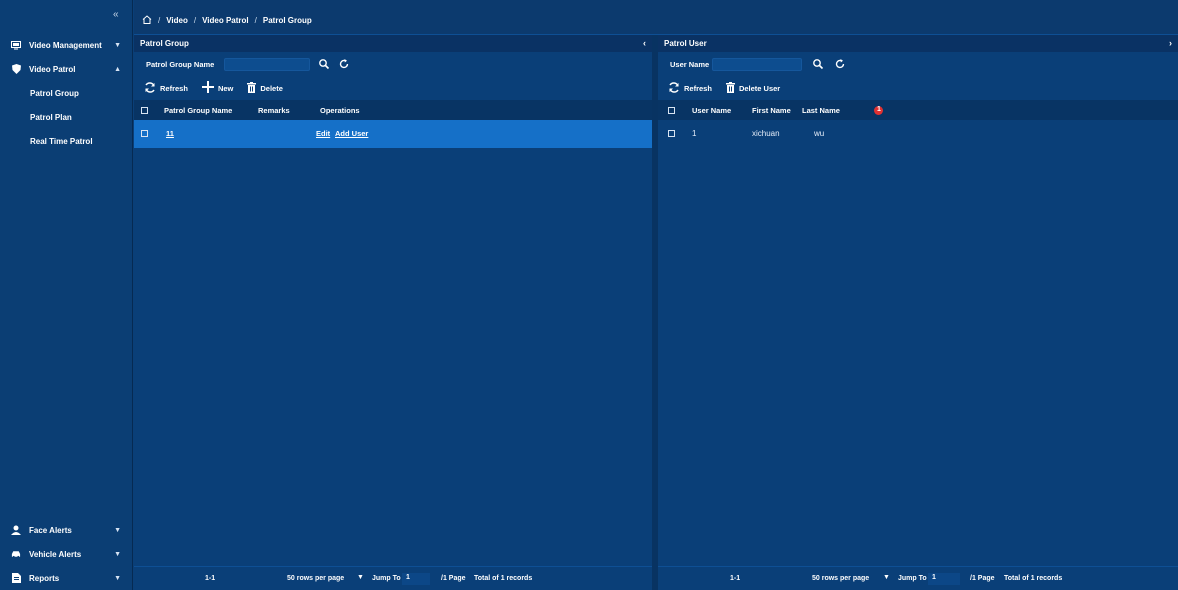  Describe the element at coordinates (16, 69) in the screenshot. I see `shield-icon` at that location.